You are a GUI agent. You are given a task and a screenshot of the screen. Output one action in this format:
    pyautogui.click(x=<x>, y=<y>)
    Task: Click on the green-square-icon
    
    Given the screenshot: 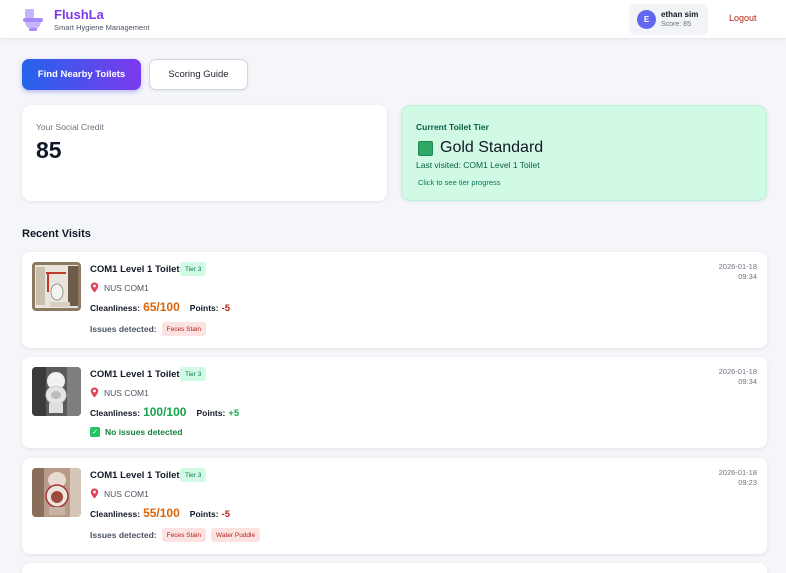 What is the action you would take?
    pyautogui.click(x=425, y=148)
    